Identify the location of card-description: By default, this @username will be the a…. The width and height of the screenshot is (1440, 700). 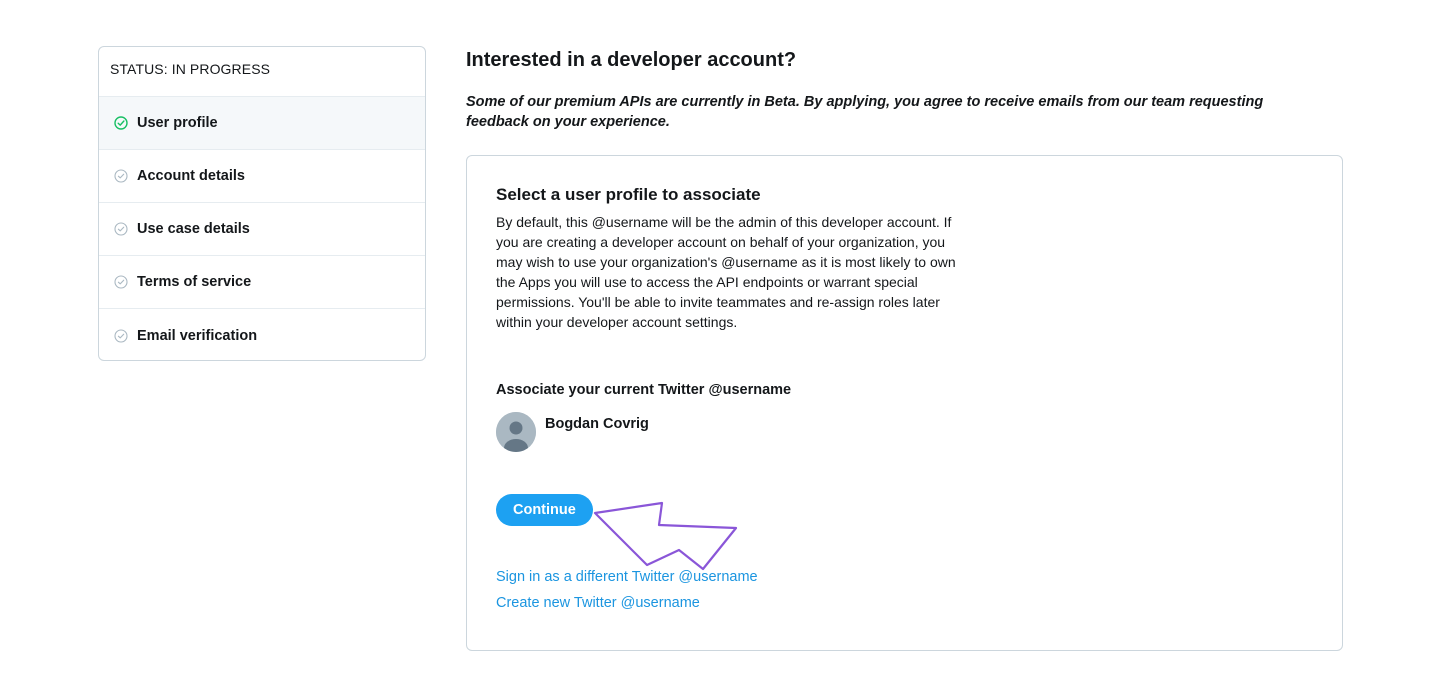
(726, 272).